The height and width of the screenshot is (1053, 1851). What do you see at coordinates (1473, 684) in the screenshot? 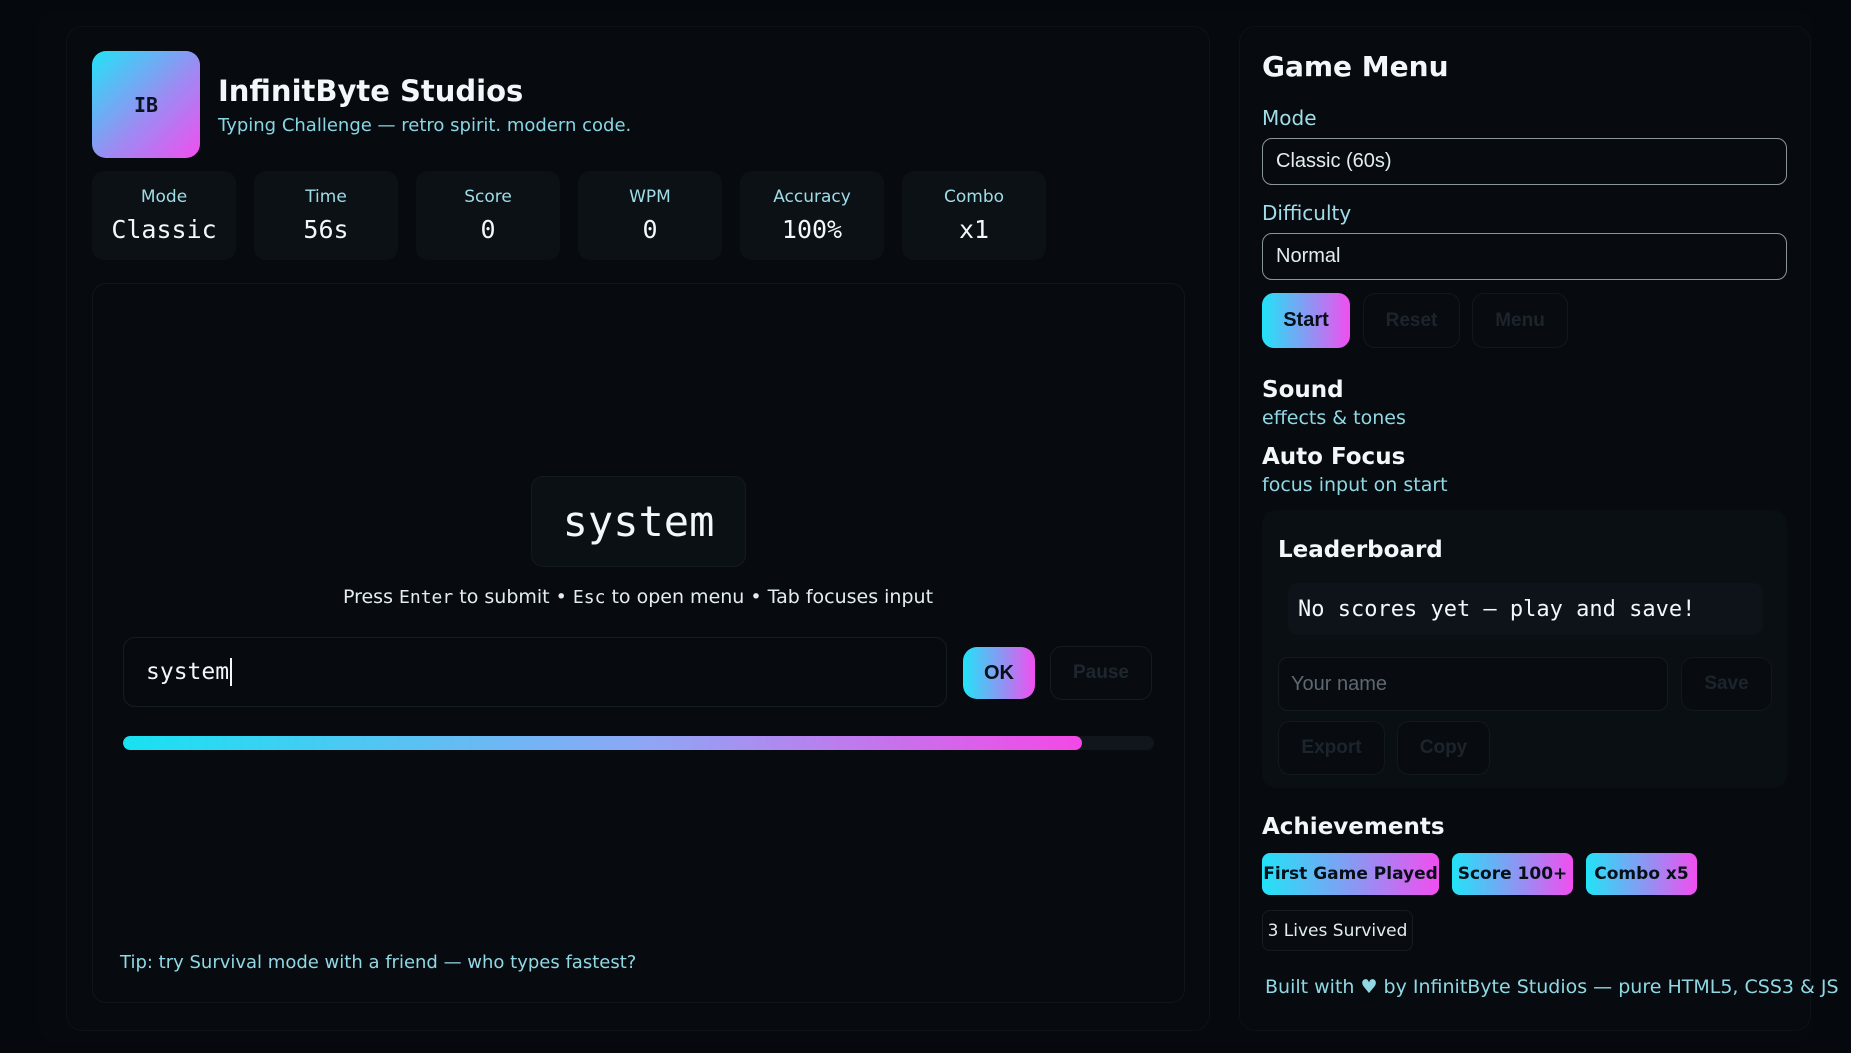
I see `player-name-input: Your name` at bounding box center [1473, 684].